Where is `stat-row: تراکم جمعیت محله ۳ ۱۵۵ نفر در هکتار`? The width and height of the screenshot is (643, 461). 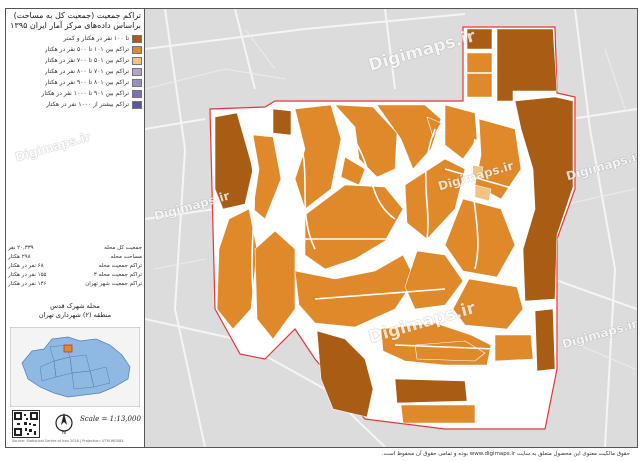
stat-row: تراکم جمعیت محله ۳ ۱۵۵ نفر در هکتار is located at coordinates (75, 276).